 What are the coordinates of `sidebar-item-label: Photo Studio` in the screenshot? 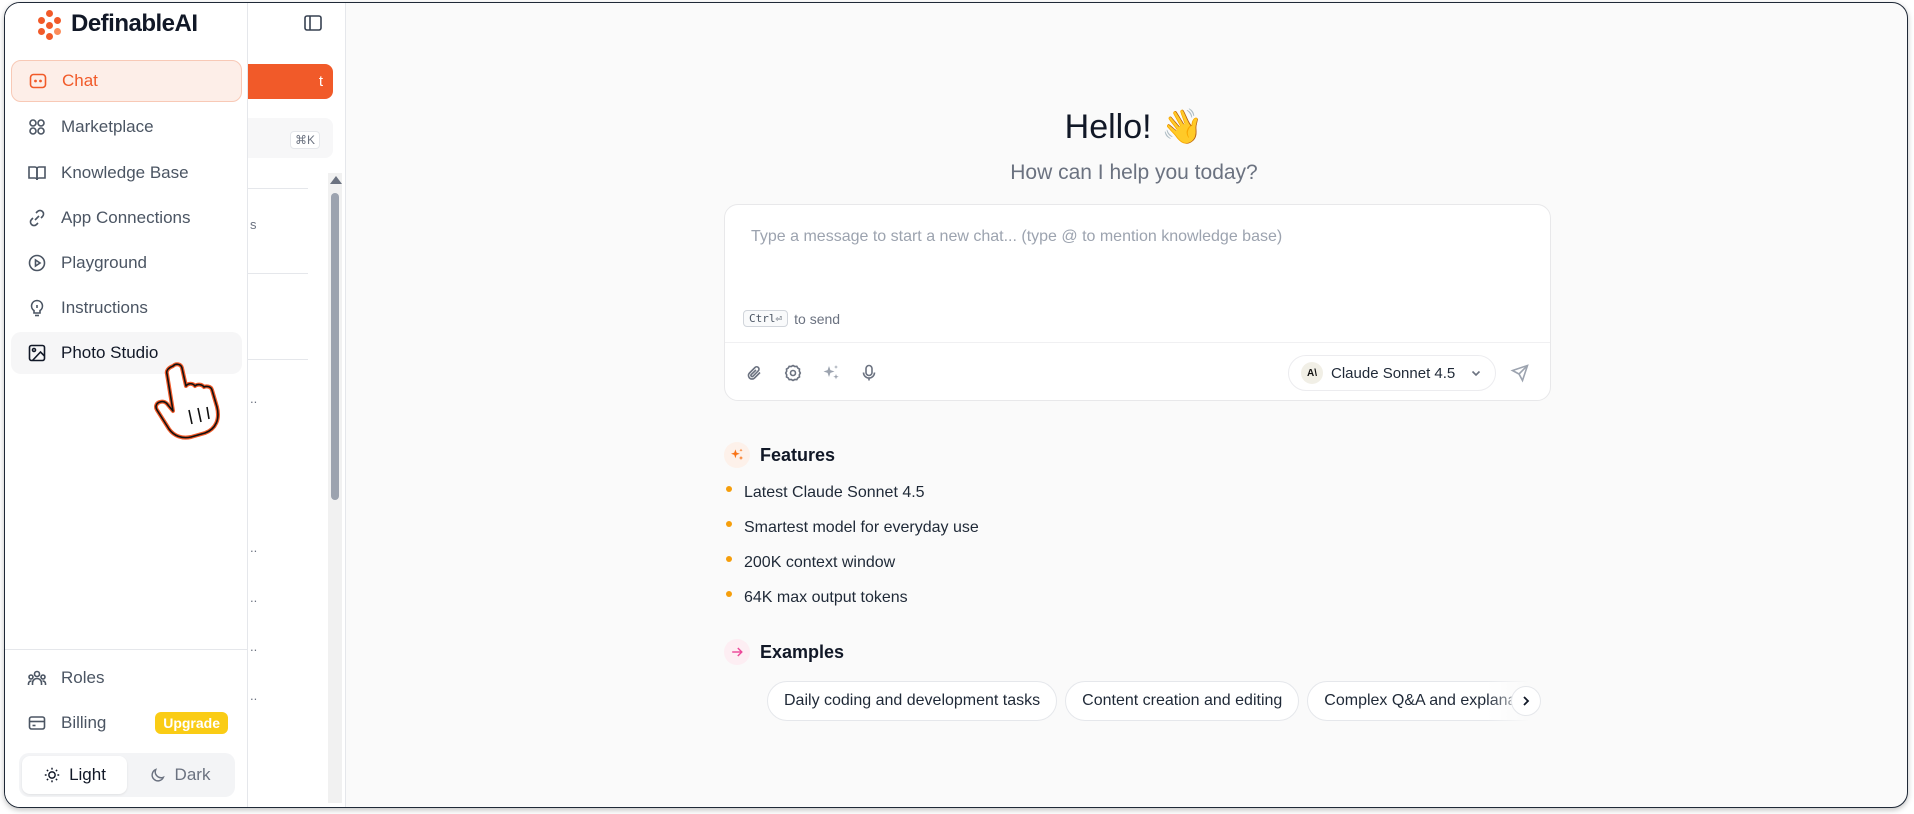 It's located at (110, 352).